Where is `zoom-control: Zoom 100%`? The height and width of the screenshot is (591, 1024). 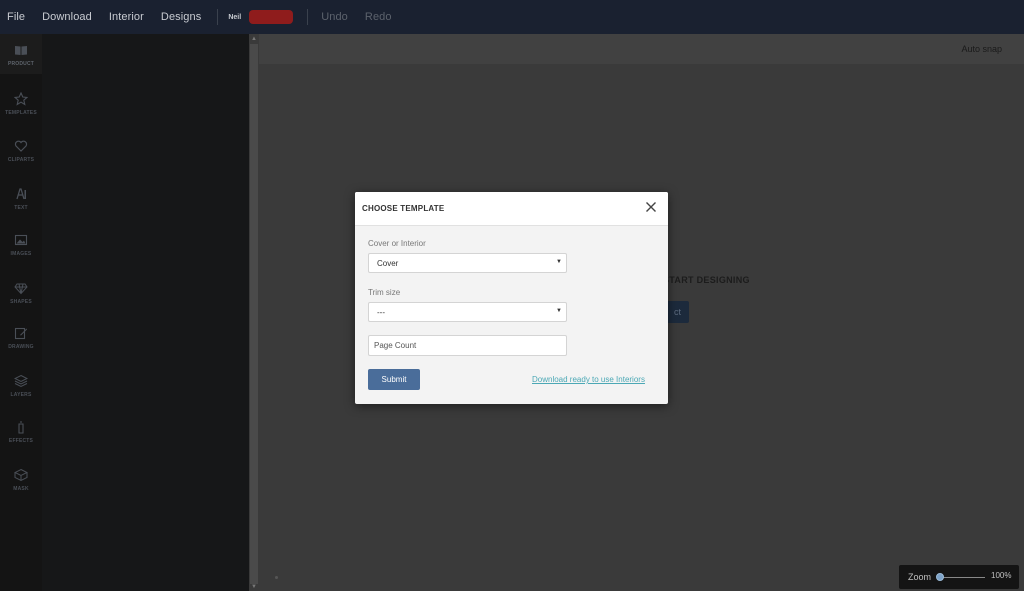
zoom-control: Zoom 100% is located at coordinates (959, 577).